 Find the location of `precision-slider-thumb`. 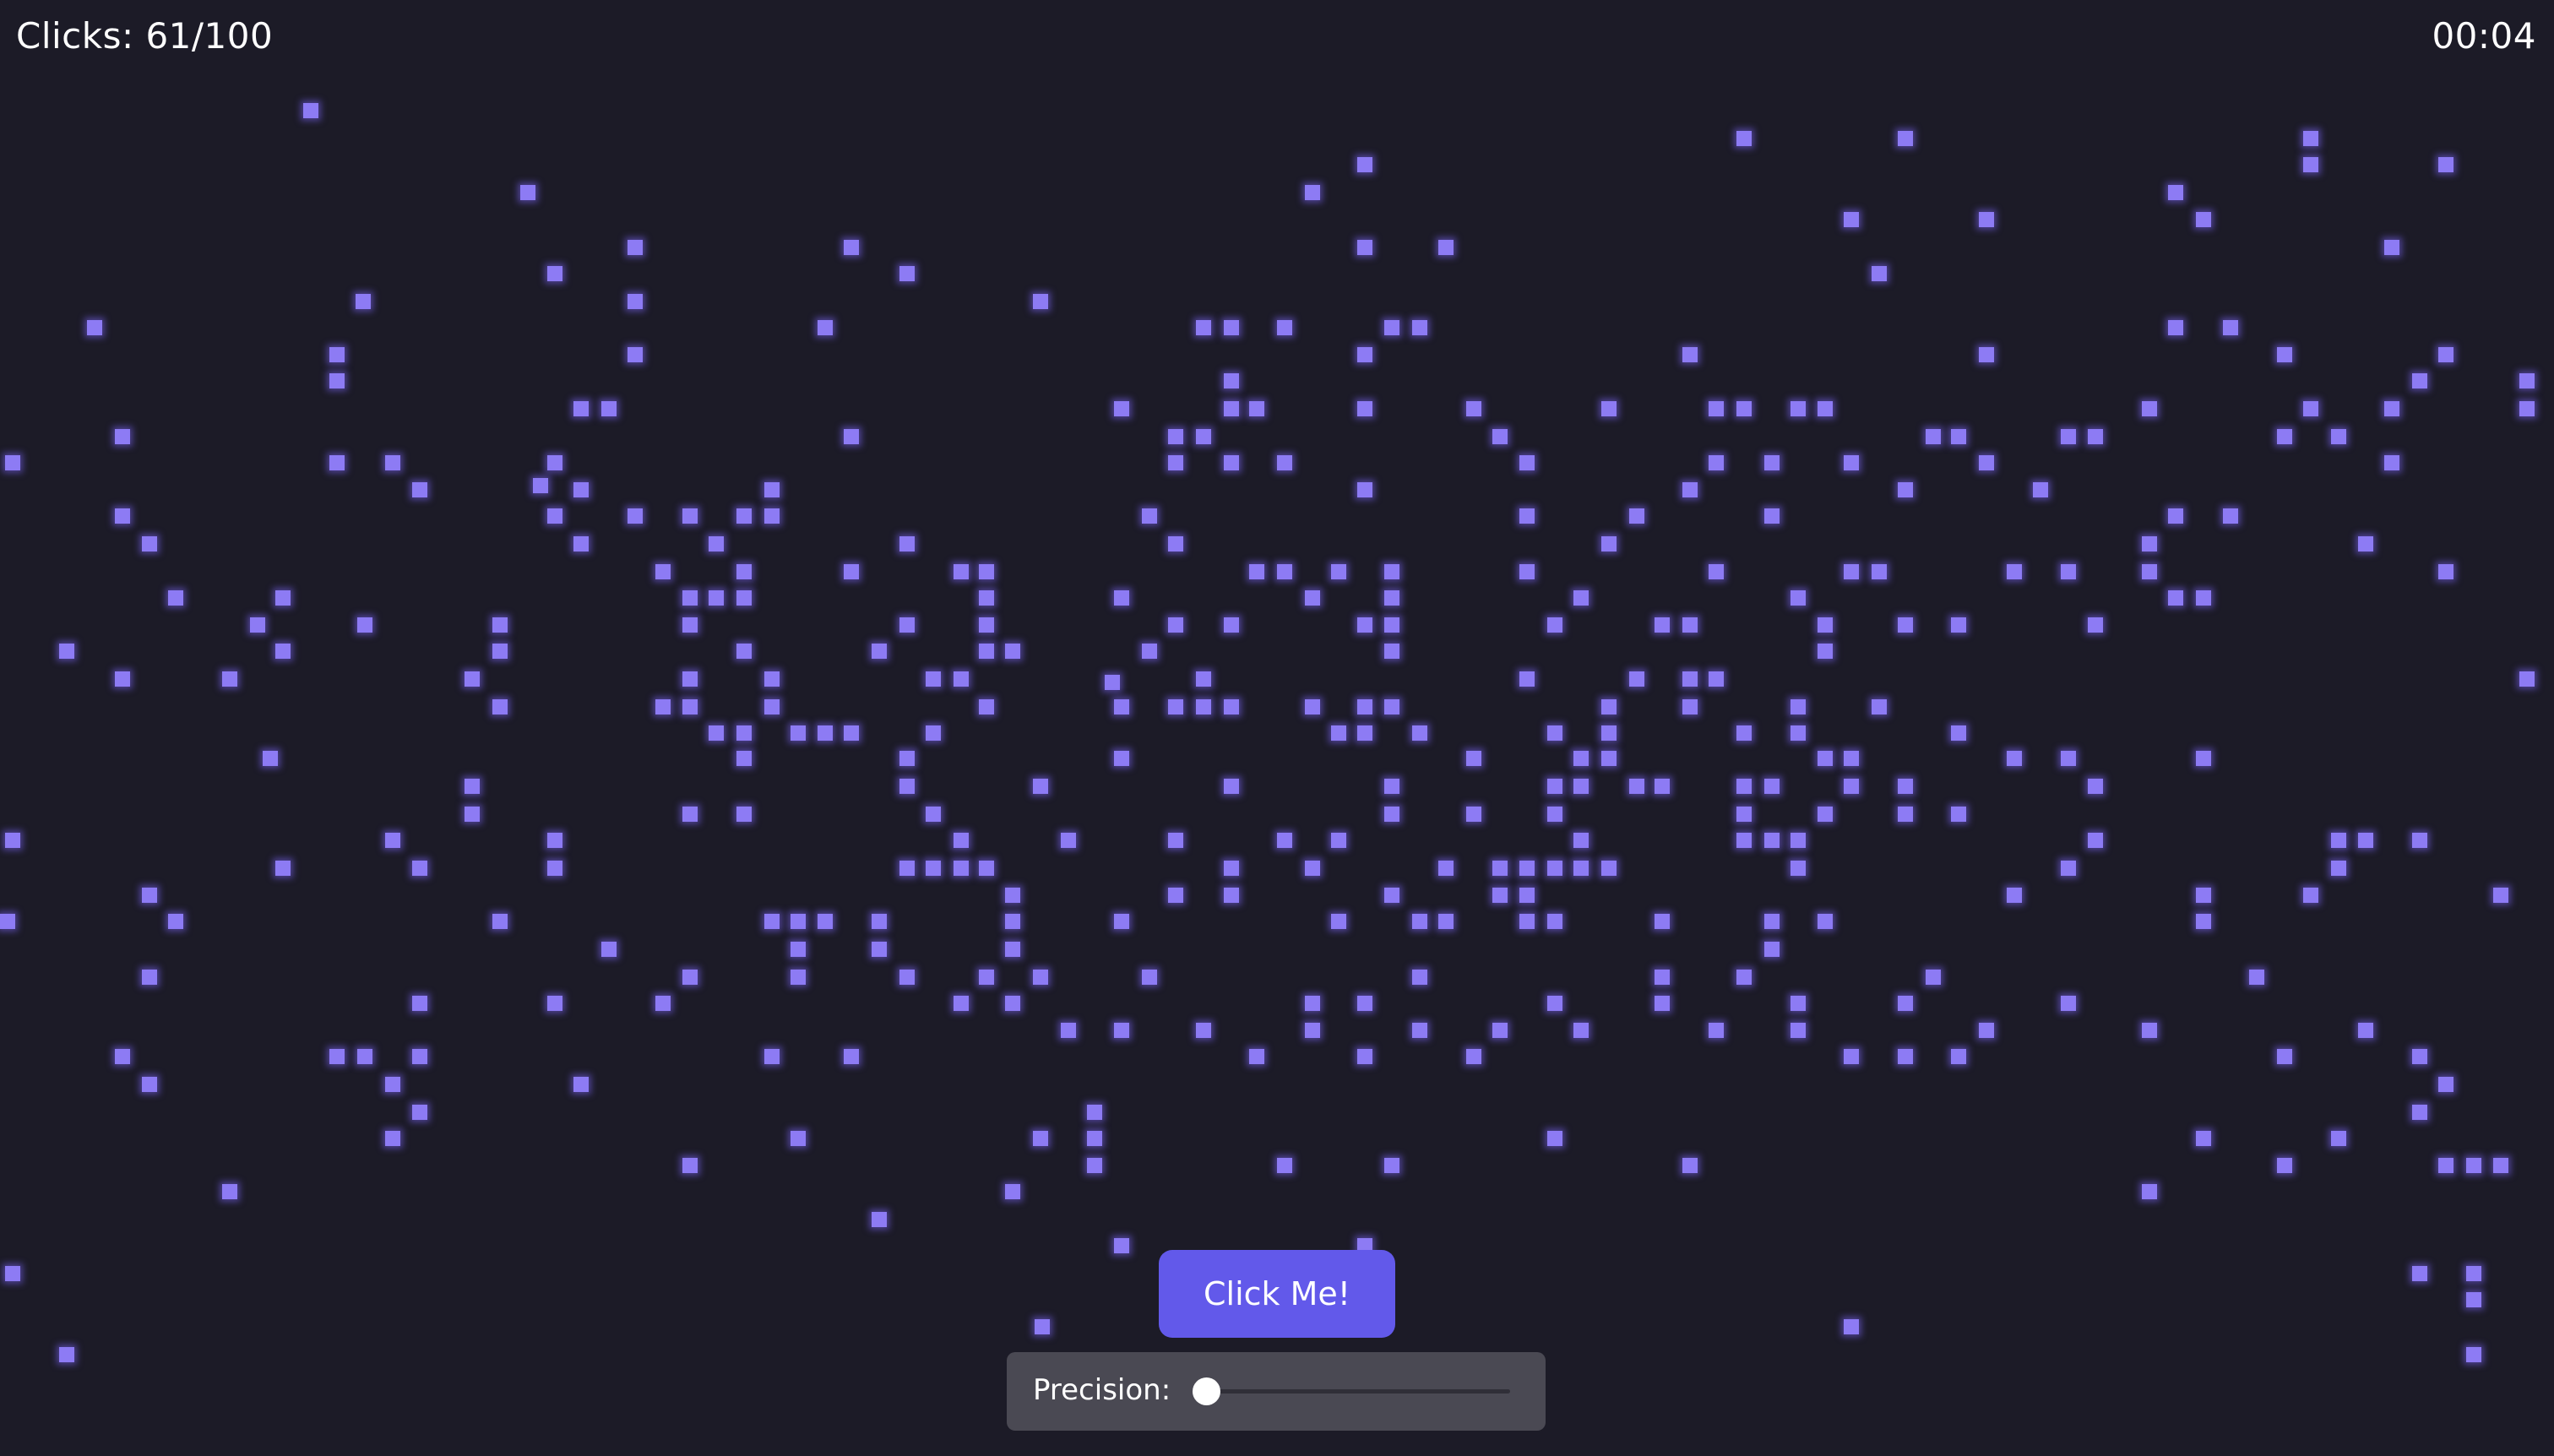

precision-slider-thumb is located at coordinates (1206, 1391).